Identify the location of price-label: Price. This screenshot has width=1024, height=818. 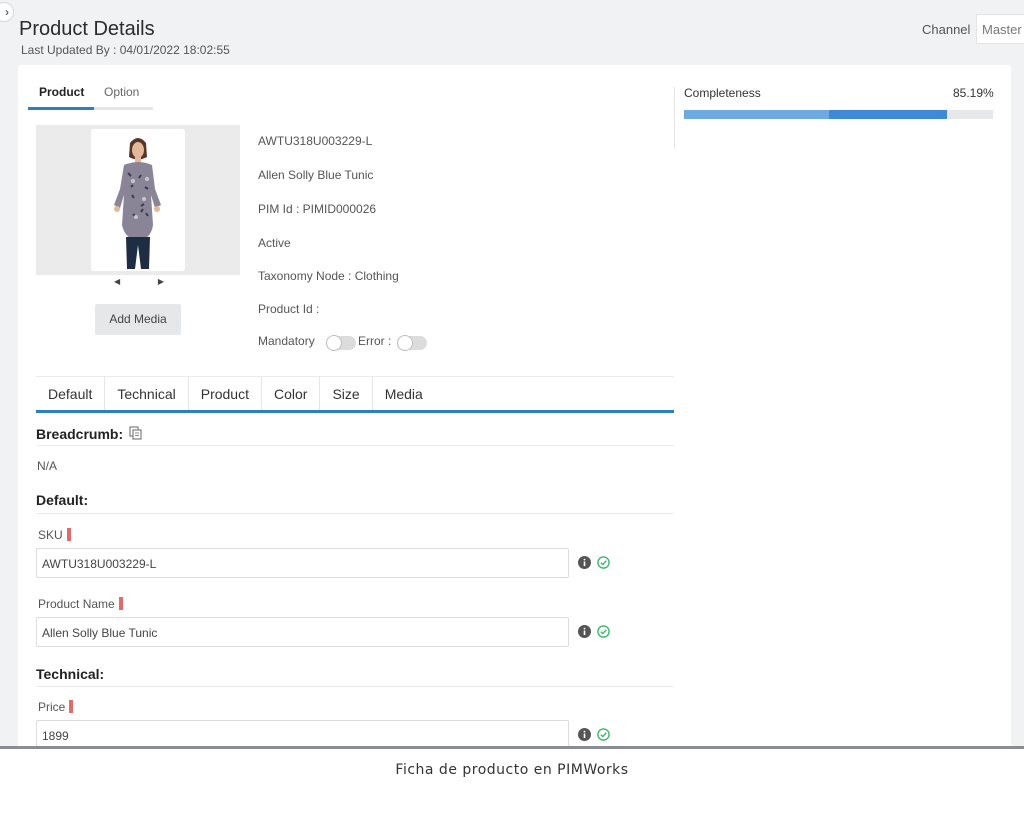
(56, 707).